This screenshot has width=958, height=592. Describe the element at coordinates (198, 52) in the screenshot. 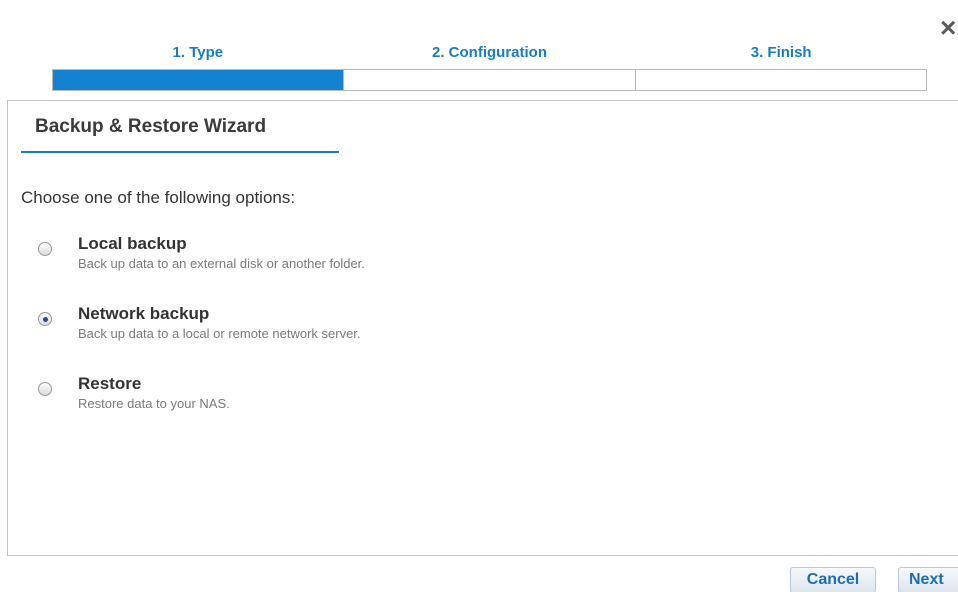

I see `step-type-label: 1. Type` at that location.